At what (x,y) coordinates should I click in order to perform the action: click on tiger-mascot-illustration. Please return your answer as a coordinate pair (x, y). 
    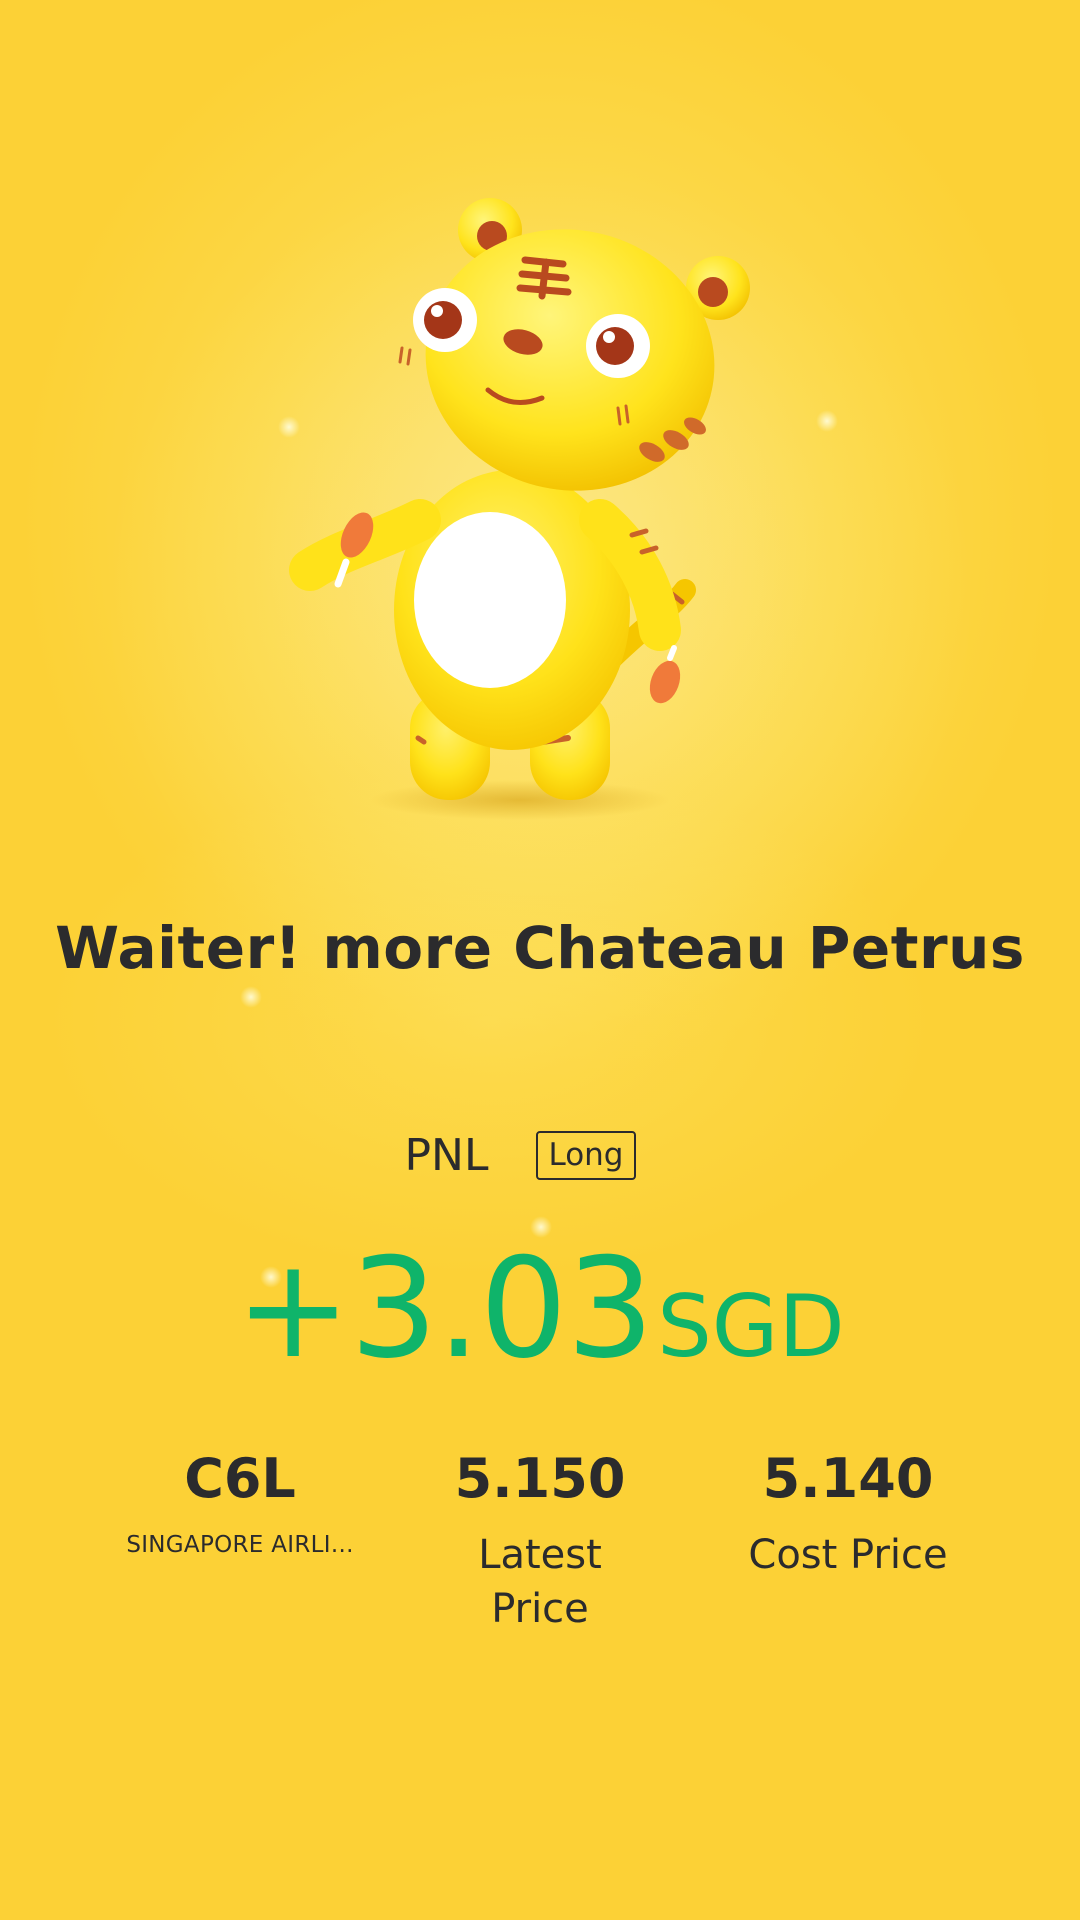
    Looking at the image, I should click on (519, 509).